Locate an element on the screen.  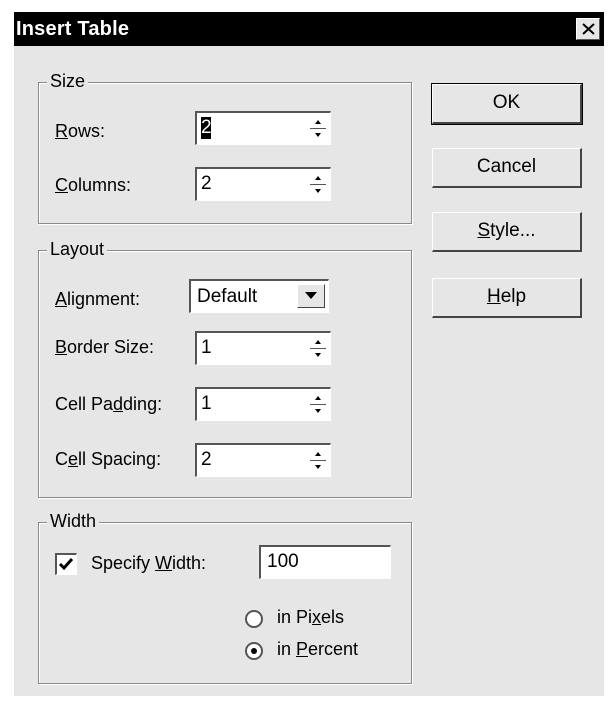
close-button is located at coordinates (588, 29).